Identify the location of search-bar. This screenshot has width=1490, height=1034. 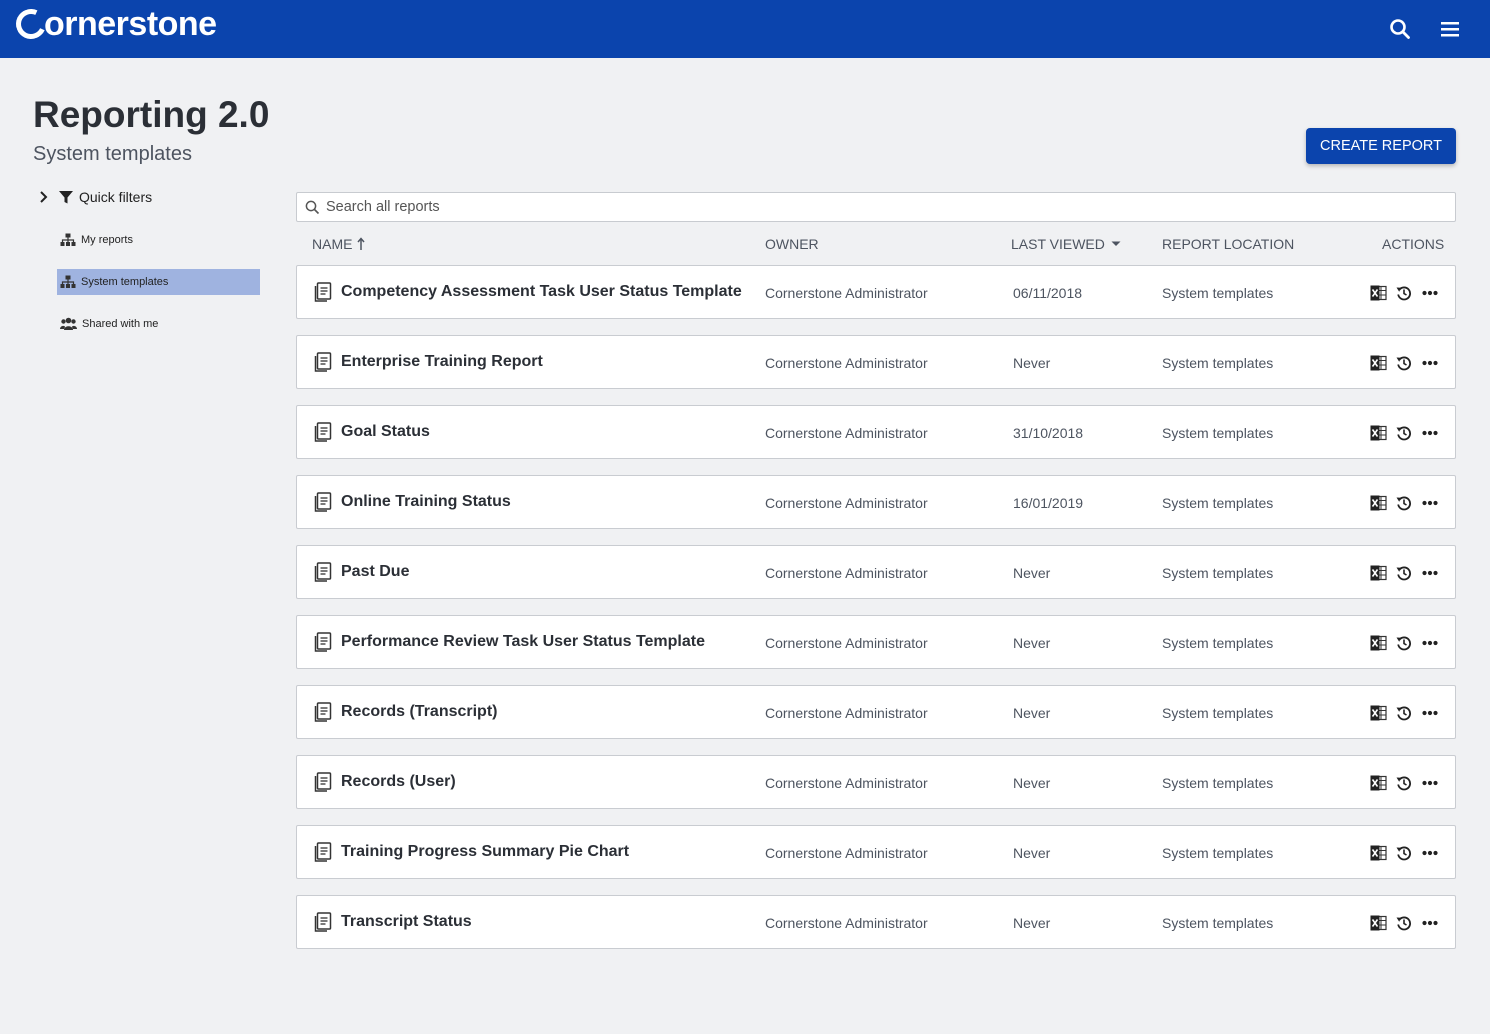
(876, 207).